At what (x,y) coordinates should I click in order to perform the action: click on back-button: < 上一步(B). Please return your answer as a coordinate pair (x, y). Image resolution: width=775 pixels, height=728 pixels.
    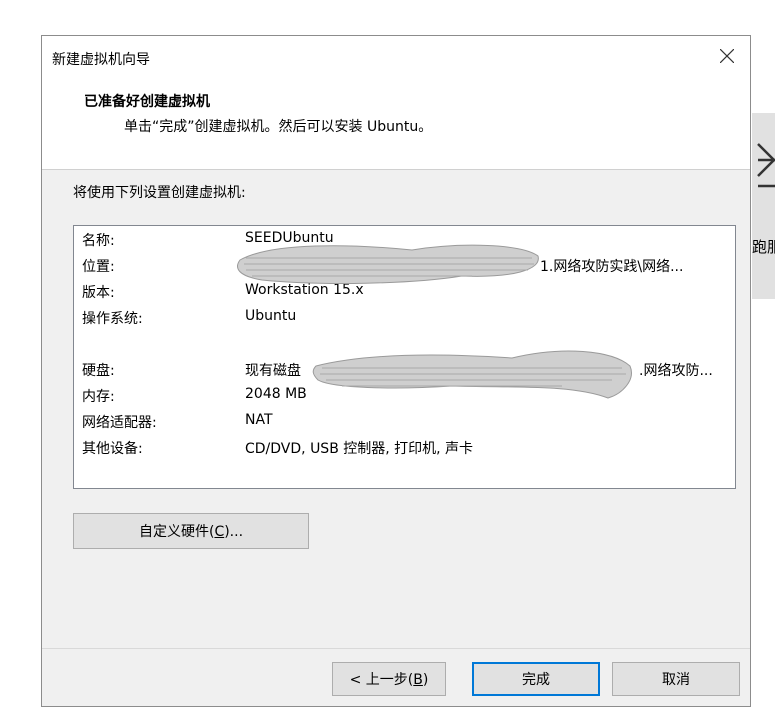
    Looking at the image, I should click on (389, 679).